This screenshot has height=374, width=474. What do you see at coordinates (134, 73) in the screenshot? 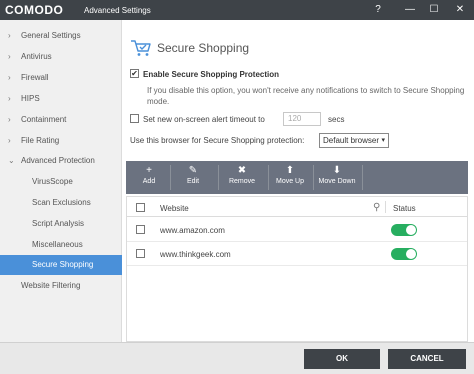
I see `enable-secure-shopping-checkbox: ✔` at bounding box center [134, 73].